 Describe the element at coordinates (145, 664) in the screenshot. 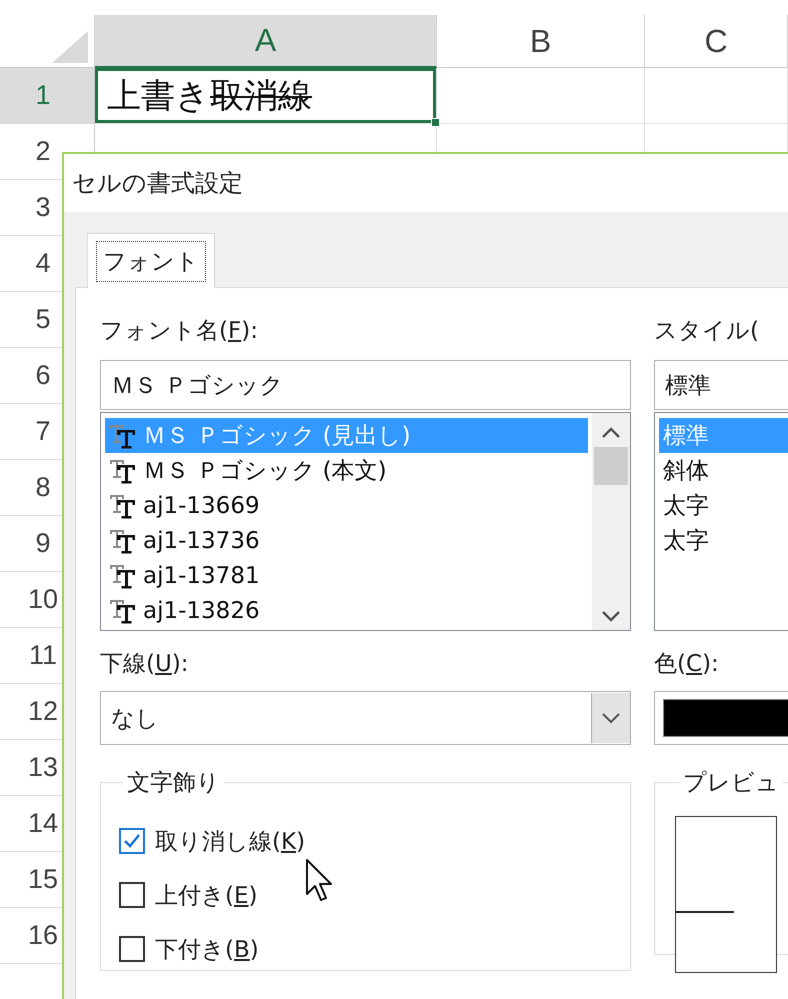

I see `field-label: 下線(U):` at that location.